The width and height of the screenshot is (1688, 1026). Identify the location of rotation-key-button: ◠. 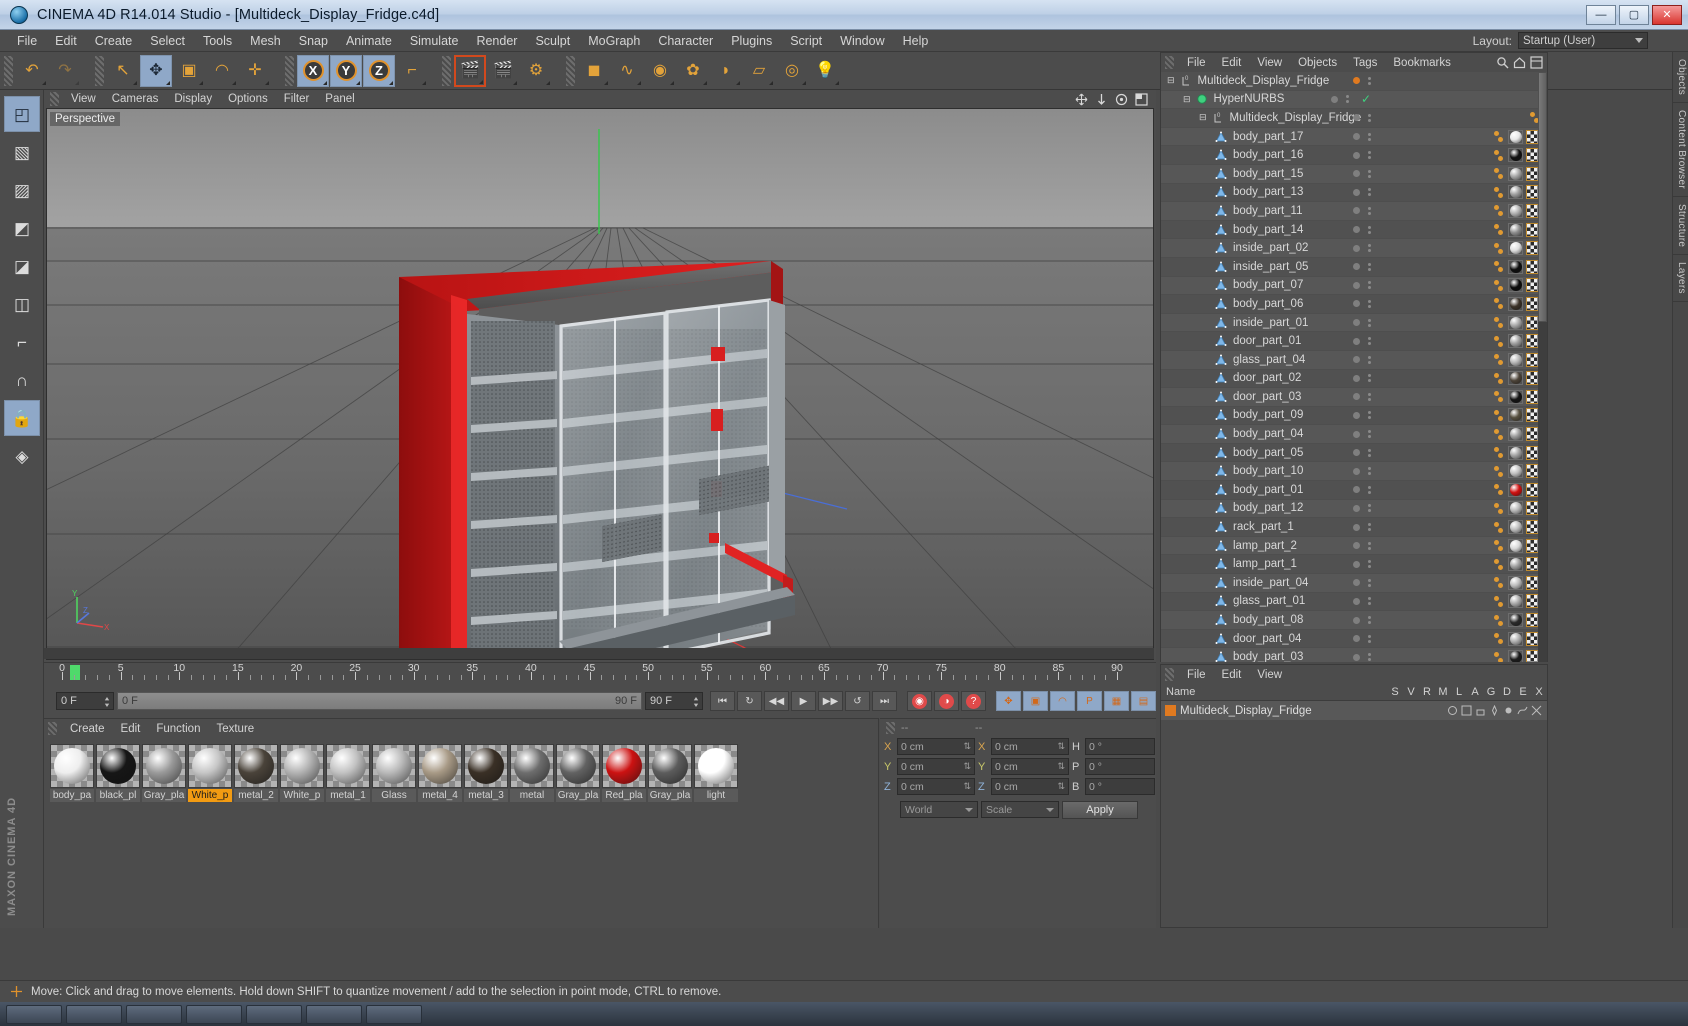
(1062, 701).